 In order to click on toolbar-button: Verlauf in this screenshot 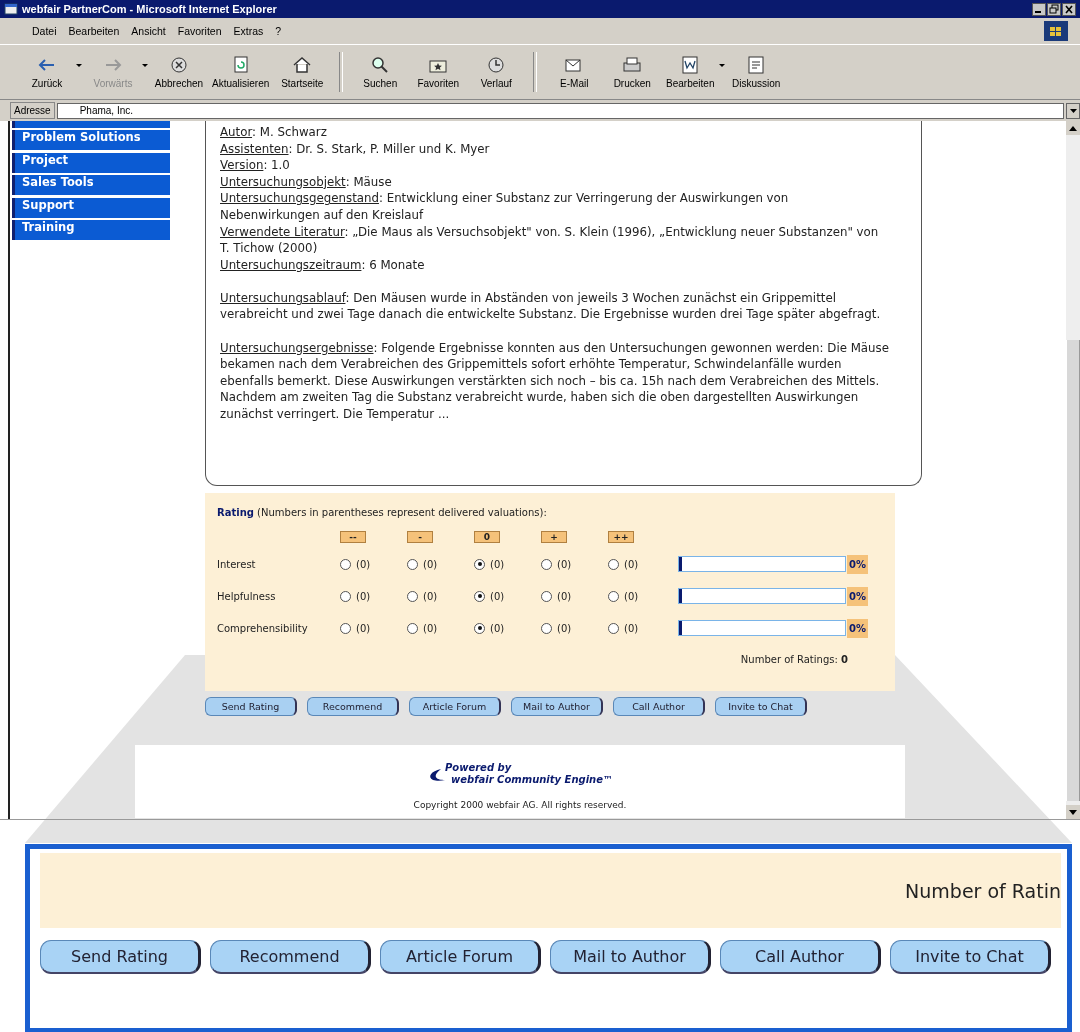, I will do `click(496, 72)`.